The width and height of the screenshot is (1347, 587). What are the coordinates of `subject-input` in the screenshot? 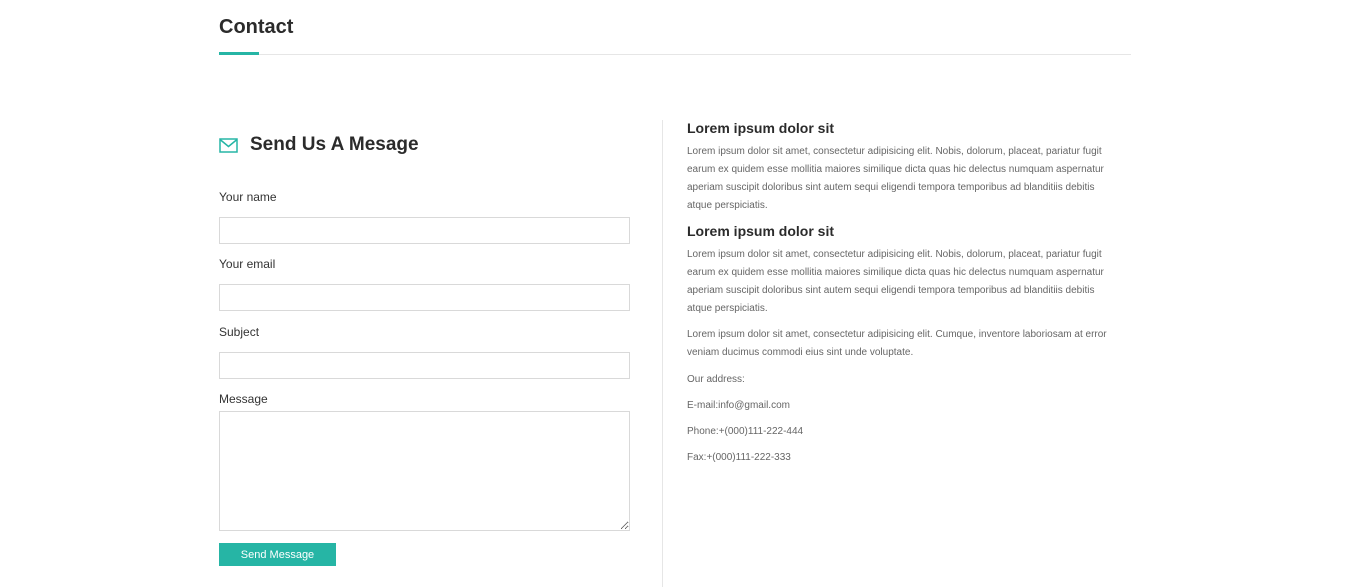 It's located at (424, 365).